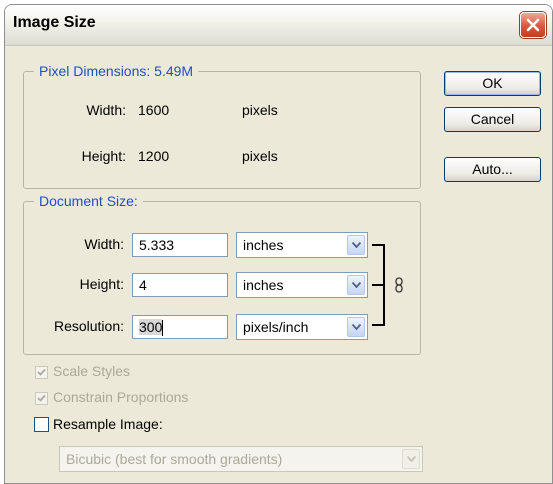 The image size is (553, 484). I want to click on resolution-label: Resolution:, so click(88, 326).